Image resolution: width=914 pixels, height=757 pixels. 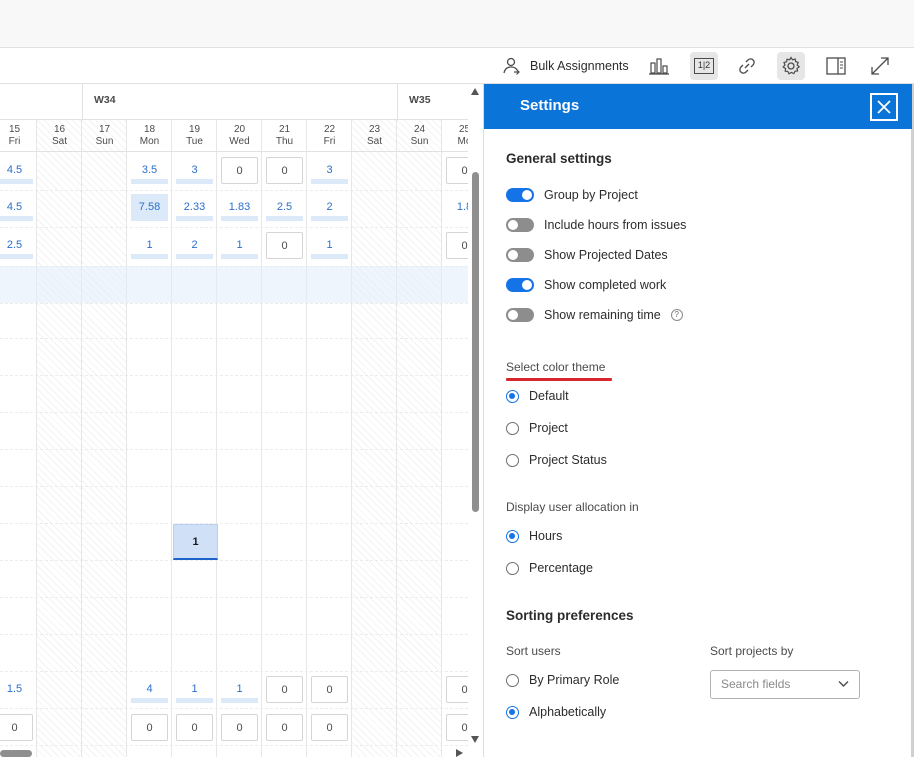 What do you see at coordinates (194, 207) in the screenshot?
I see `allocation-cell: 2.33` at bounding box center [194, 207].